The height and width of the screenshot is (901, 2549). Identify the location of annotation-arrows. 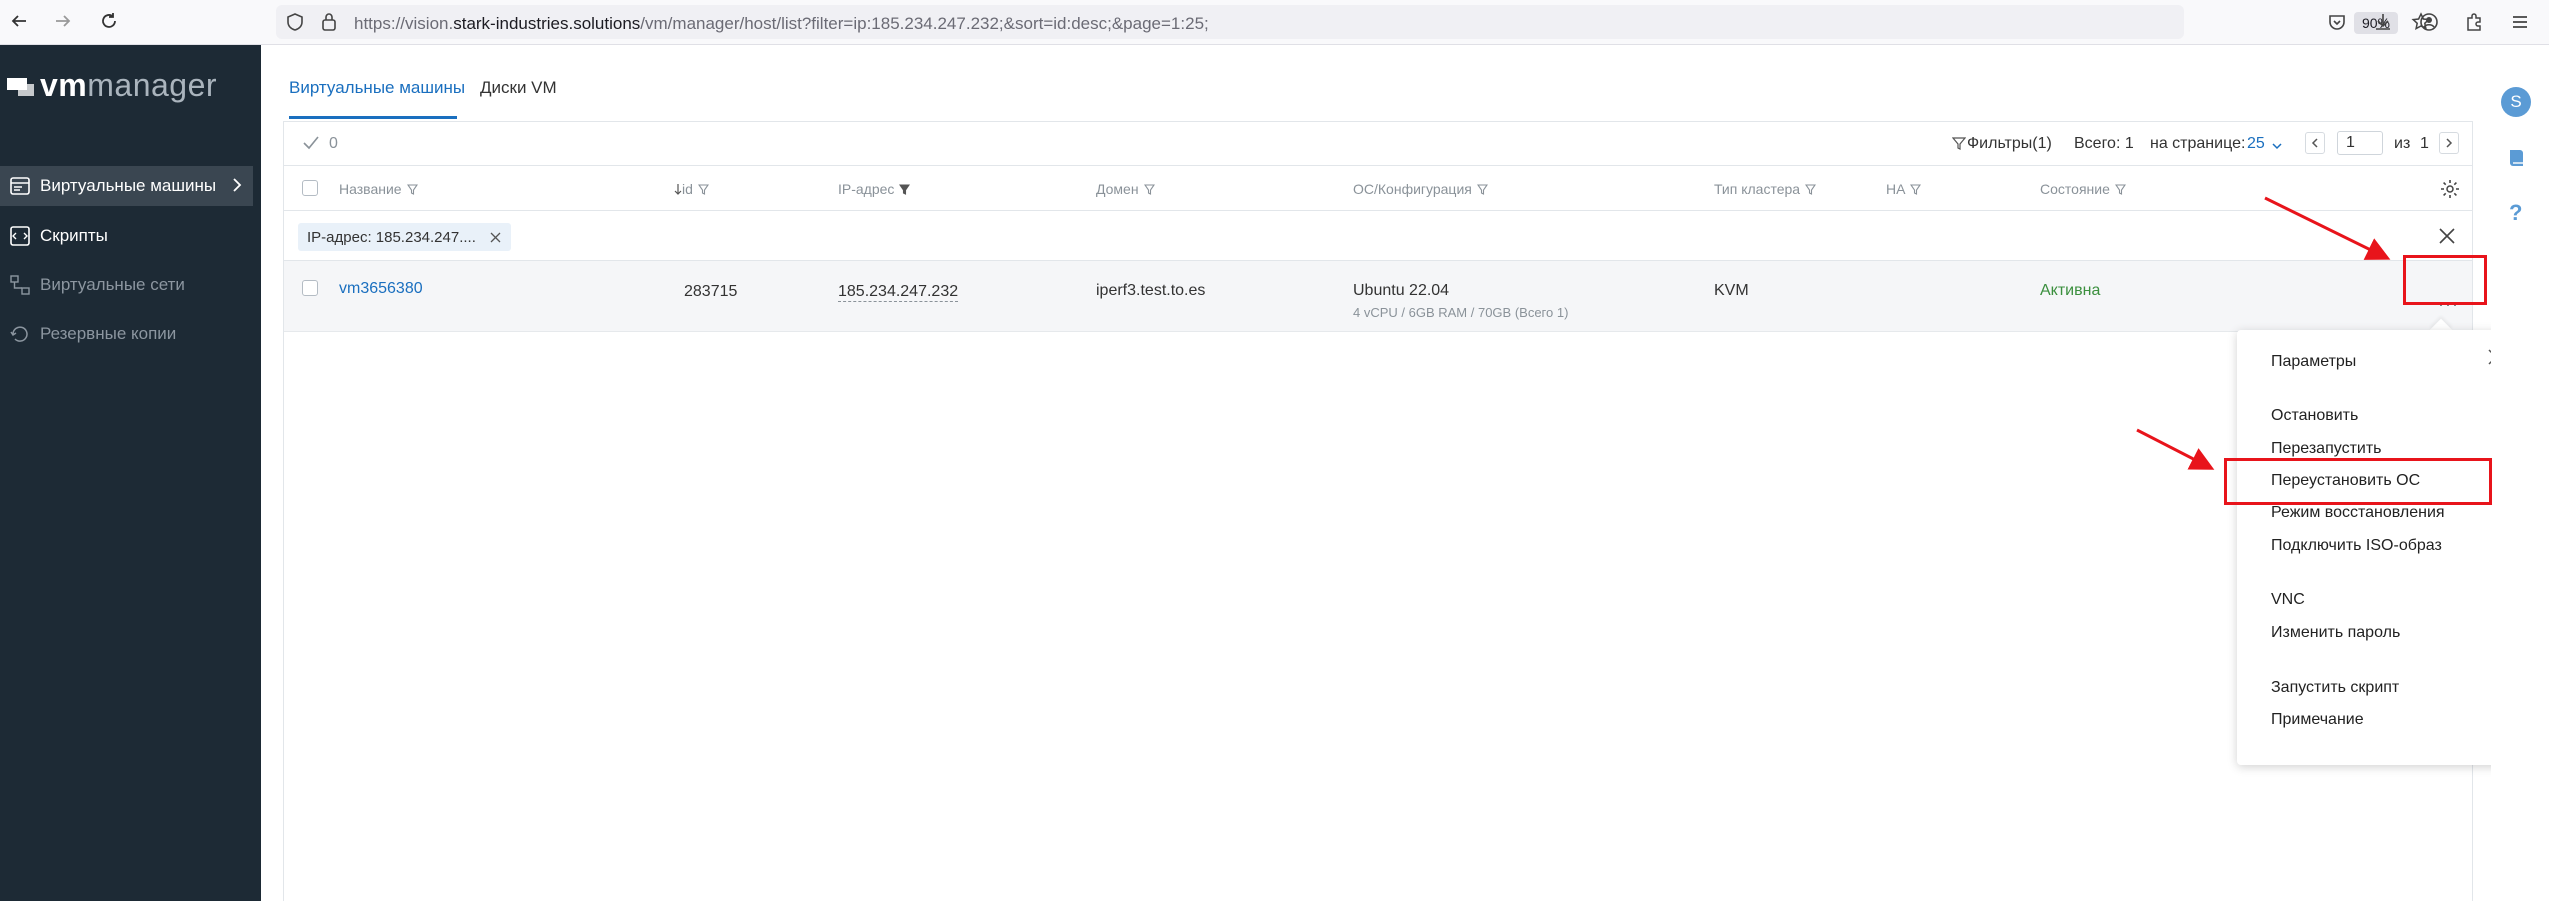
(2263, 333).